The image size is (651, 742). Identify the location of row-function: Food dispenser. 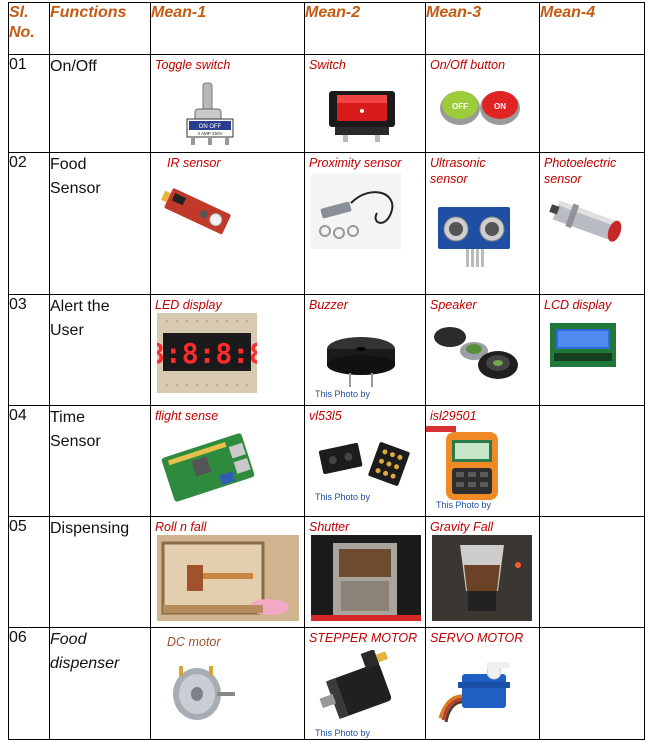
(100, 683).